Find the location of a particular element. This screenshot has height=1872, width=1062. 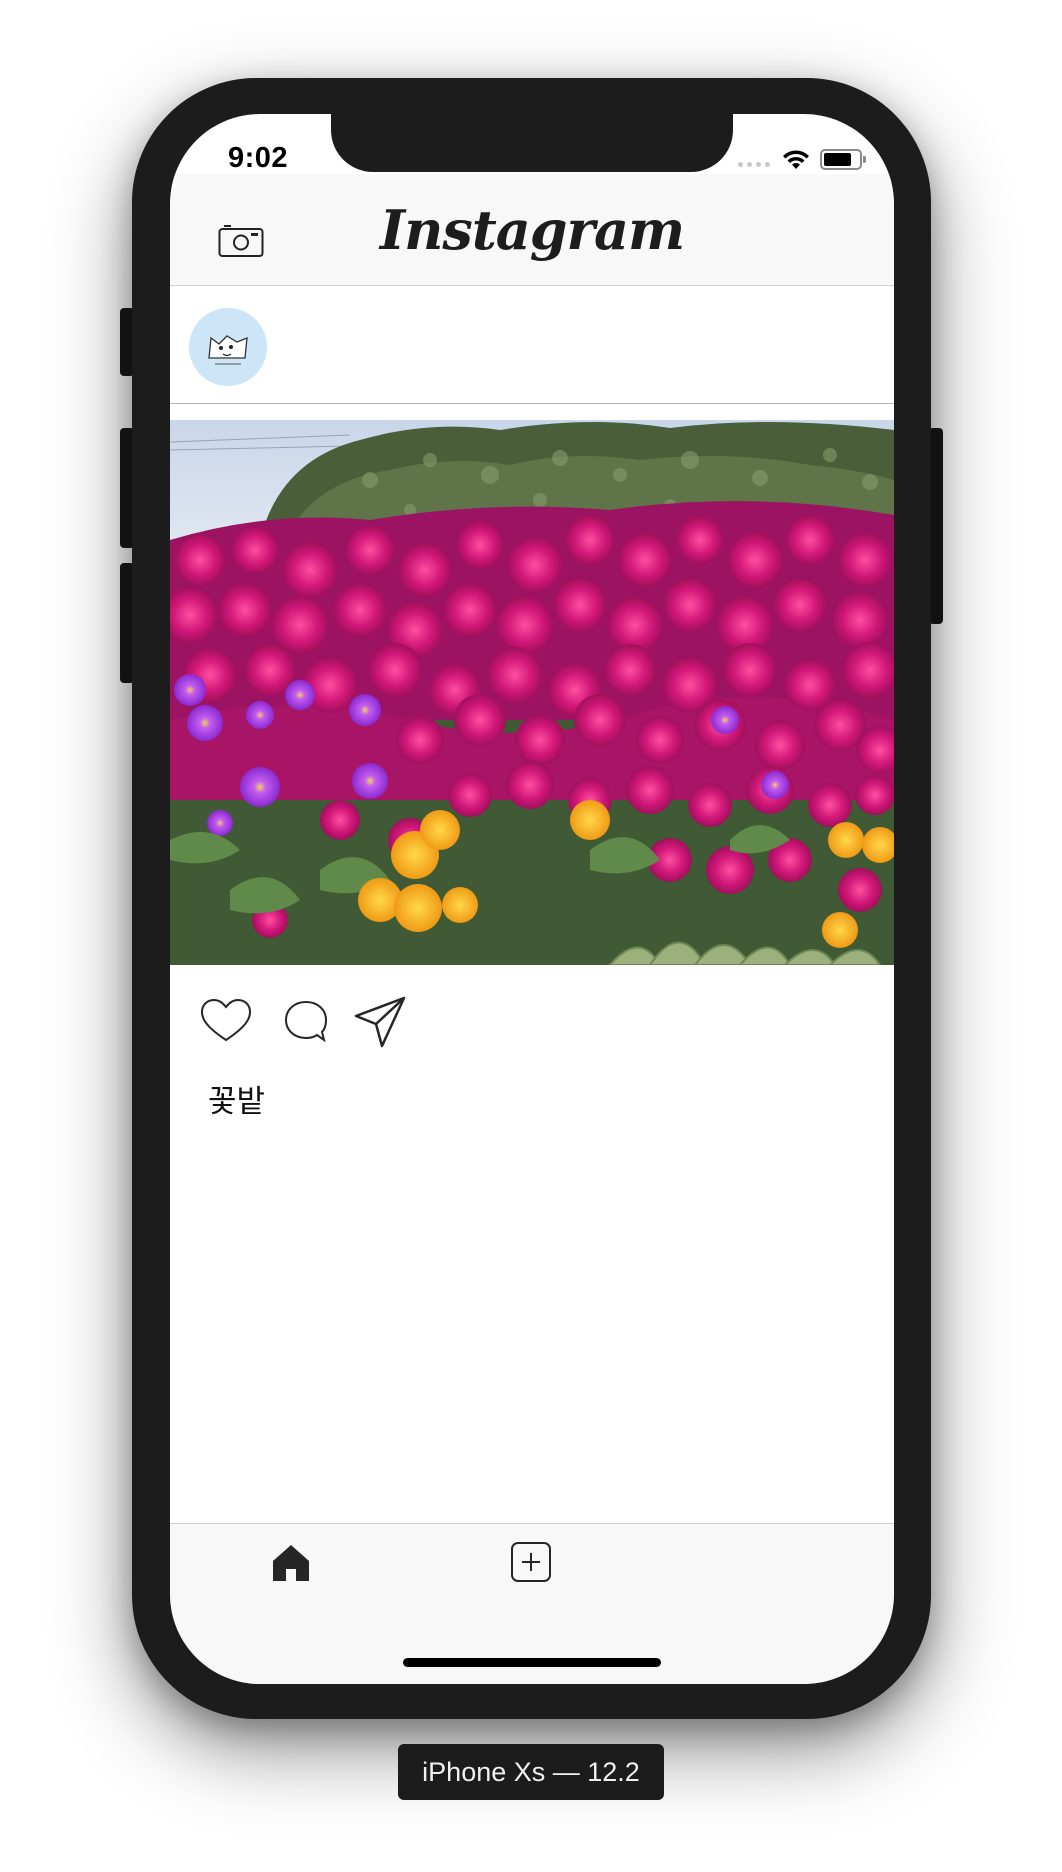

home-icon is located at coordinates (291, 1562).